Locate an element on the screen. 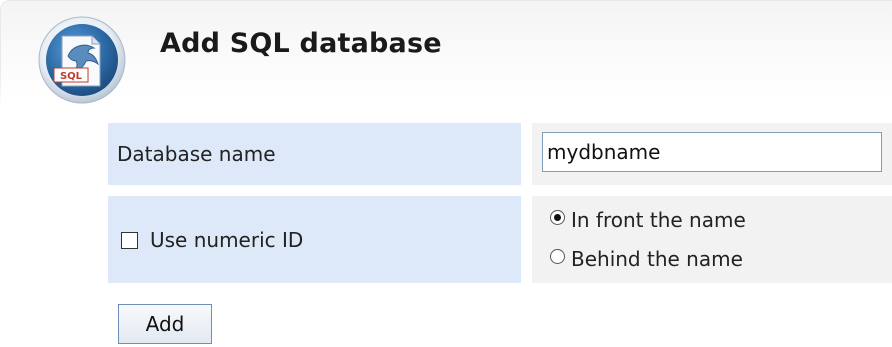 The image size is (892, 347). radio-button-in-front is located at coordinates (557, 217).